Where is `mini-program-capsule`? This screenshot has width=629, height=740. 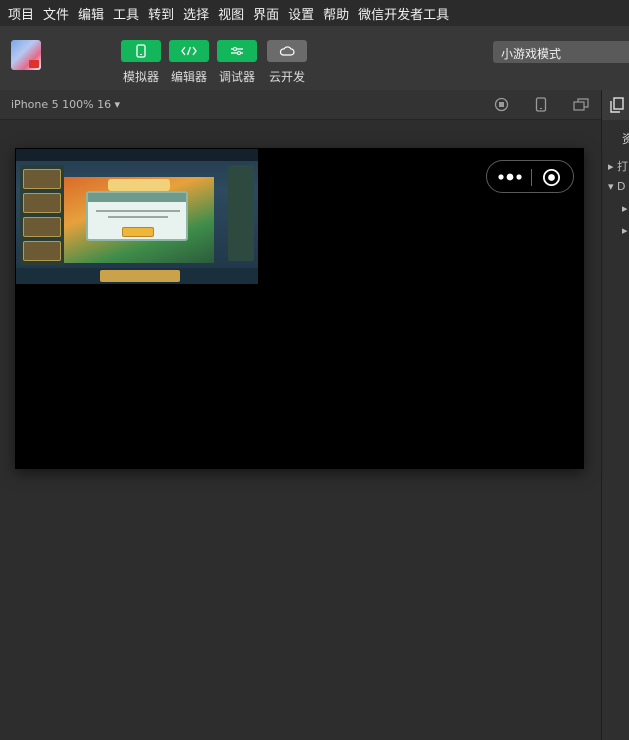 mini-program-capsule is located at coordinates (530, 176).